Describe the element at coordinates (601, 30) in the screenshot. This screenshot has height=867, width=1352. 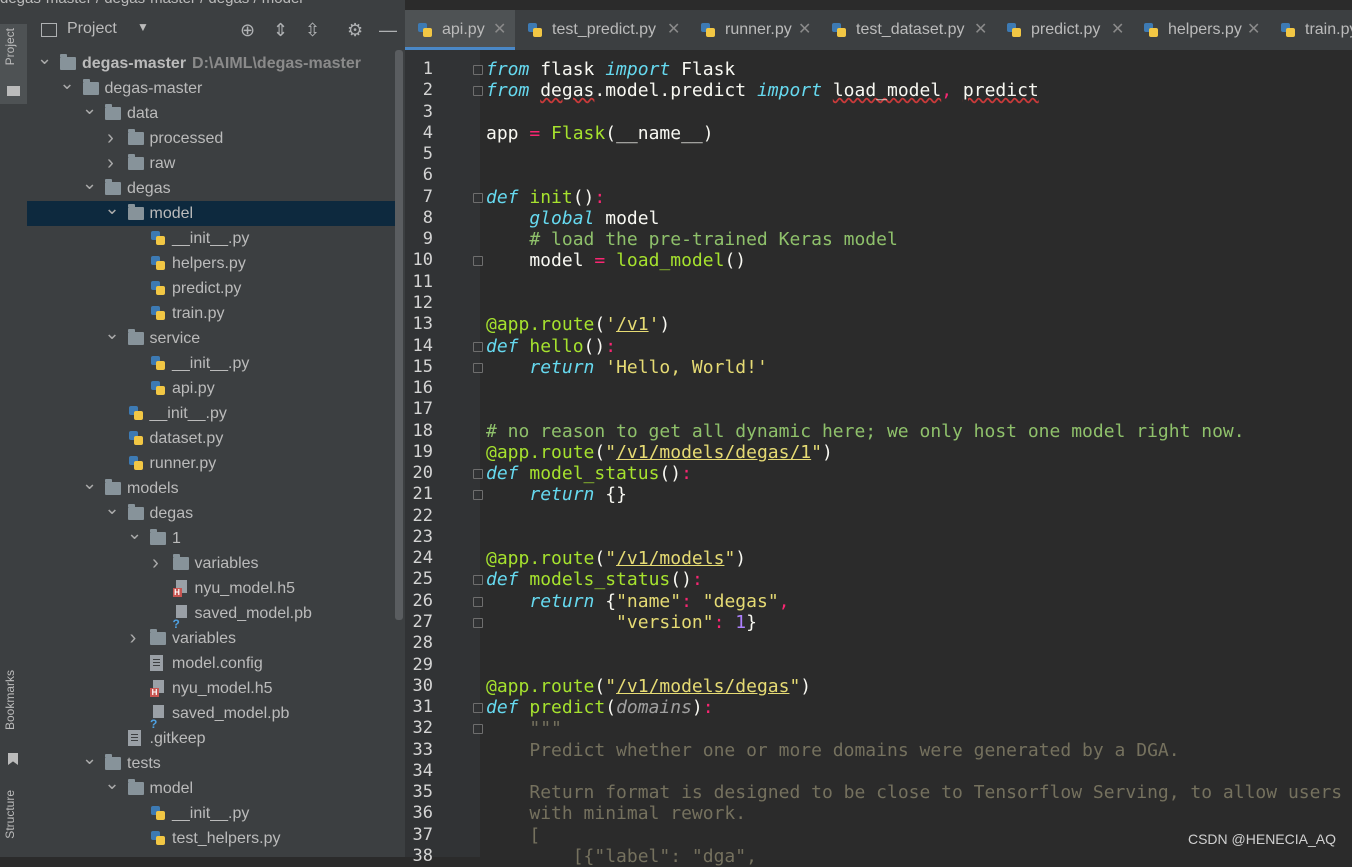
I see `editor-tab: test_predict.py ✕` at that location.